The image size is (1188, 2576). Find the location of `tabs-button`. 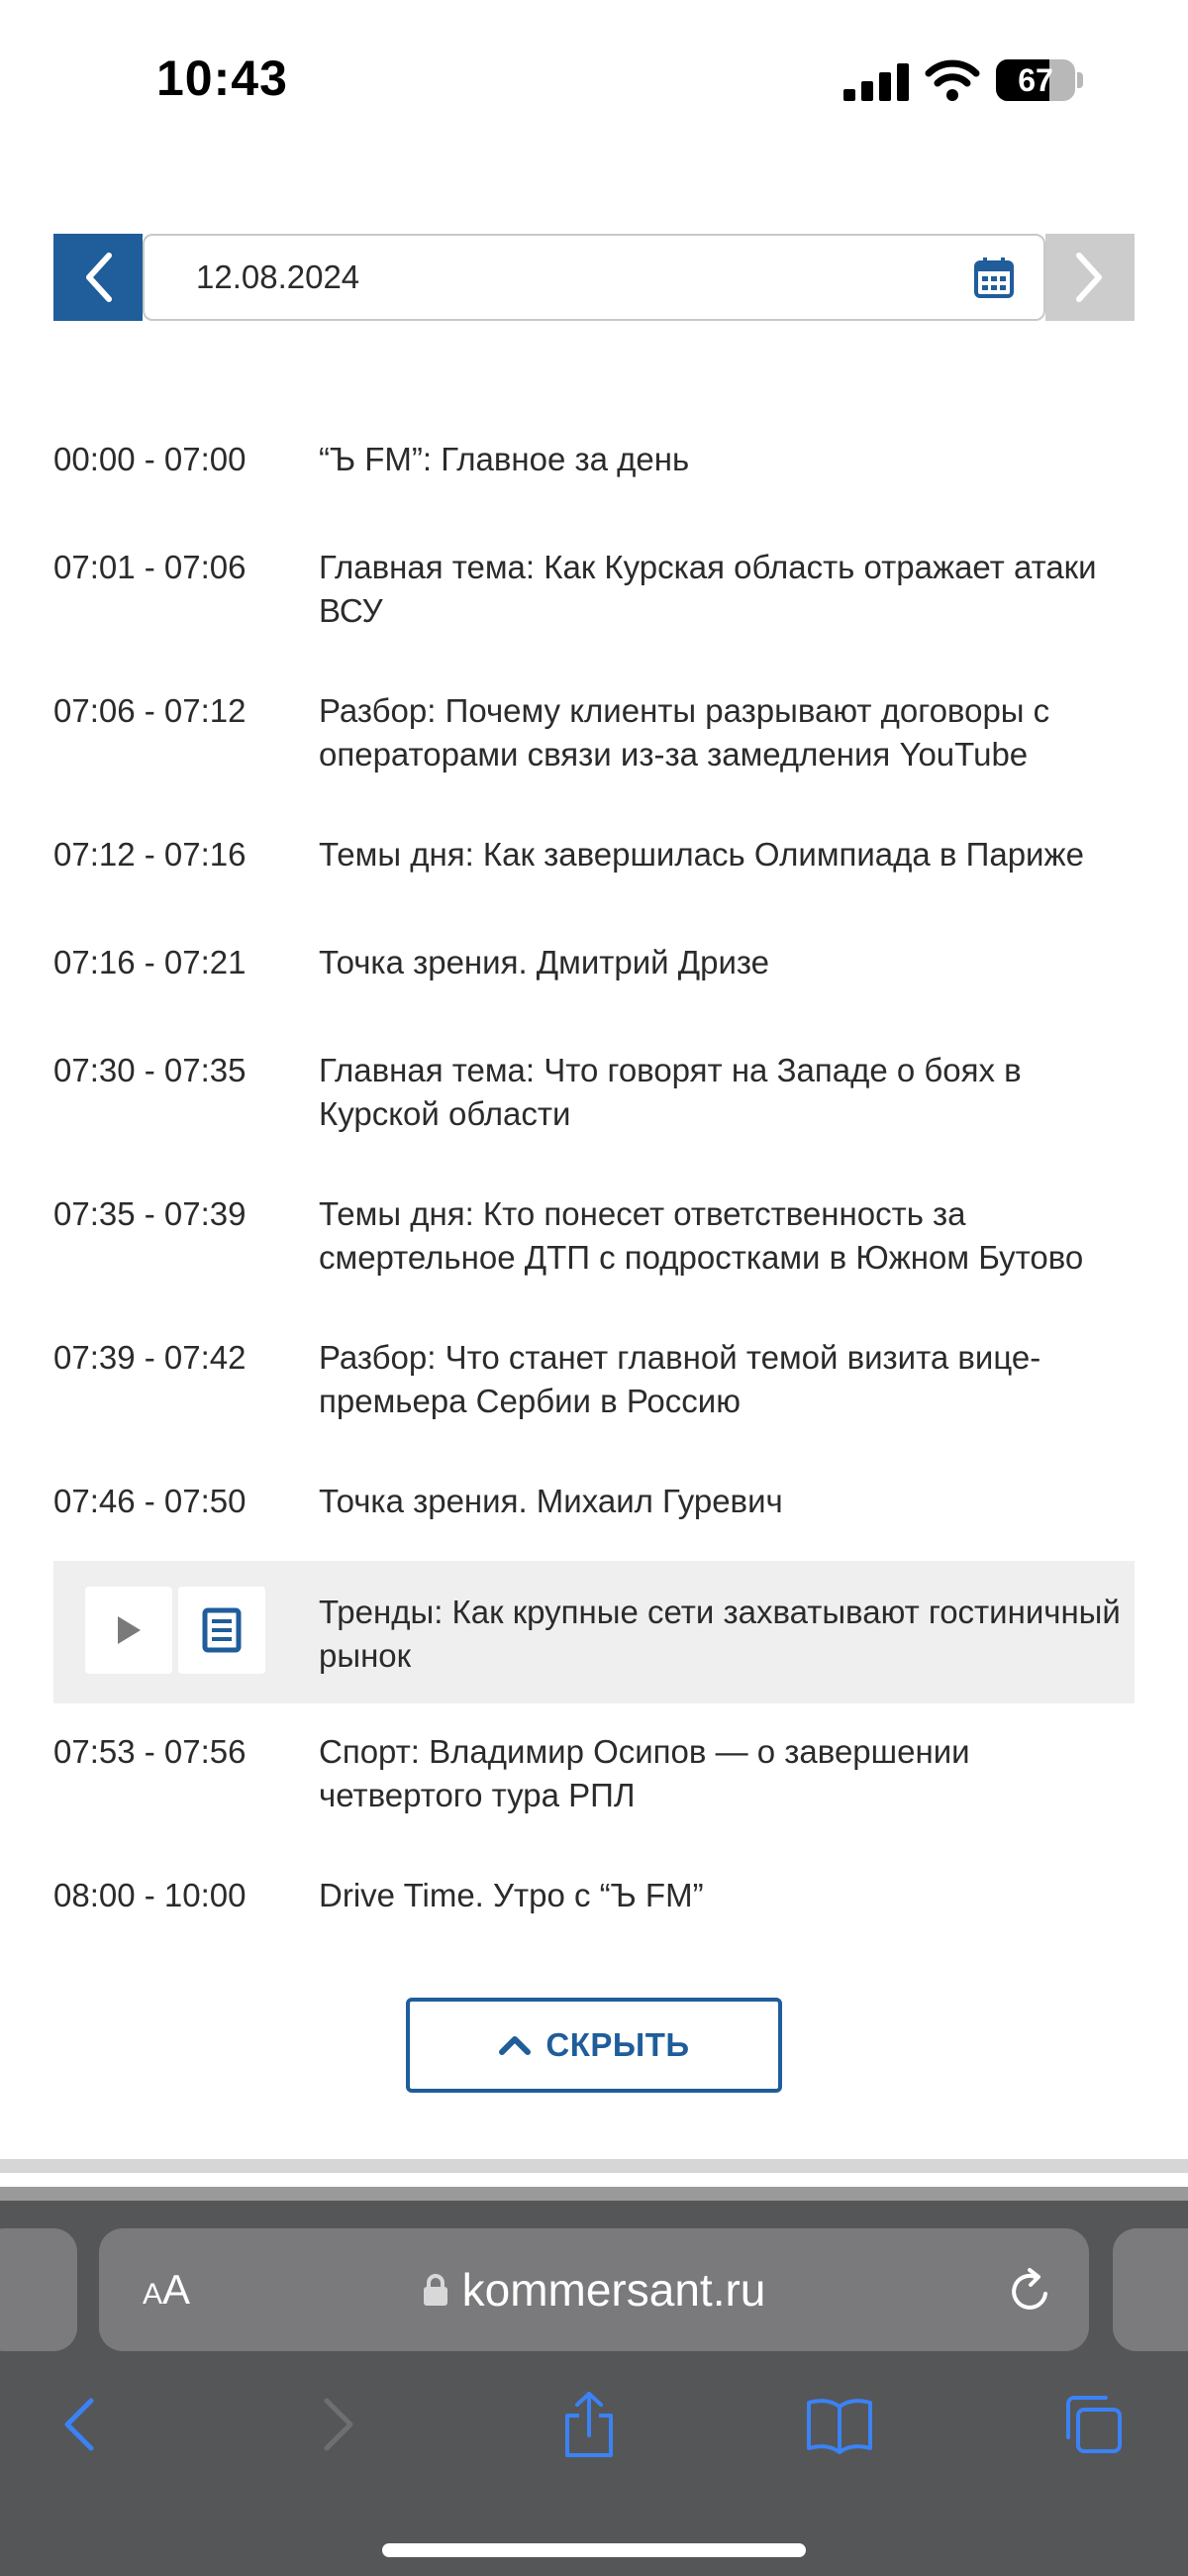

tabs-button is located at coordinates (1093, 2424).